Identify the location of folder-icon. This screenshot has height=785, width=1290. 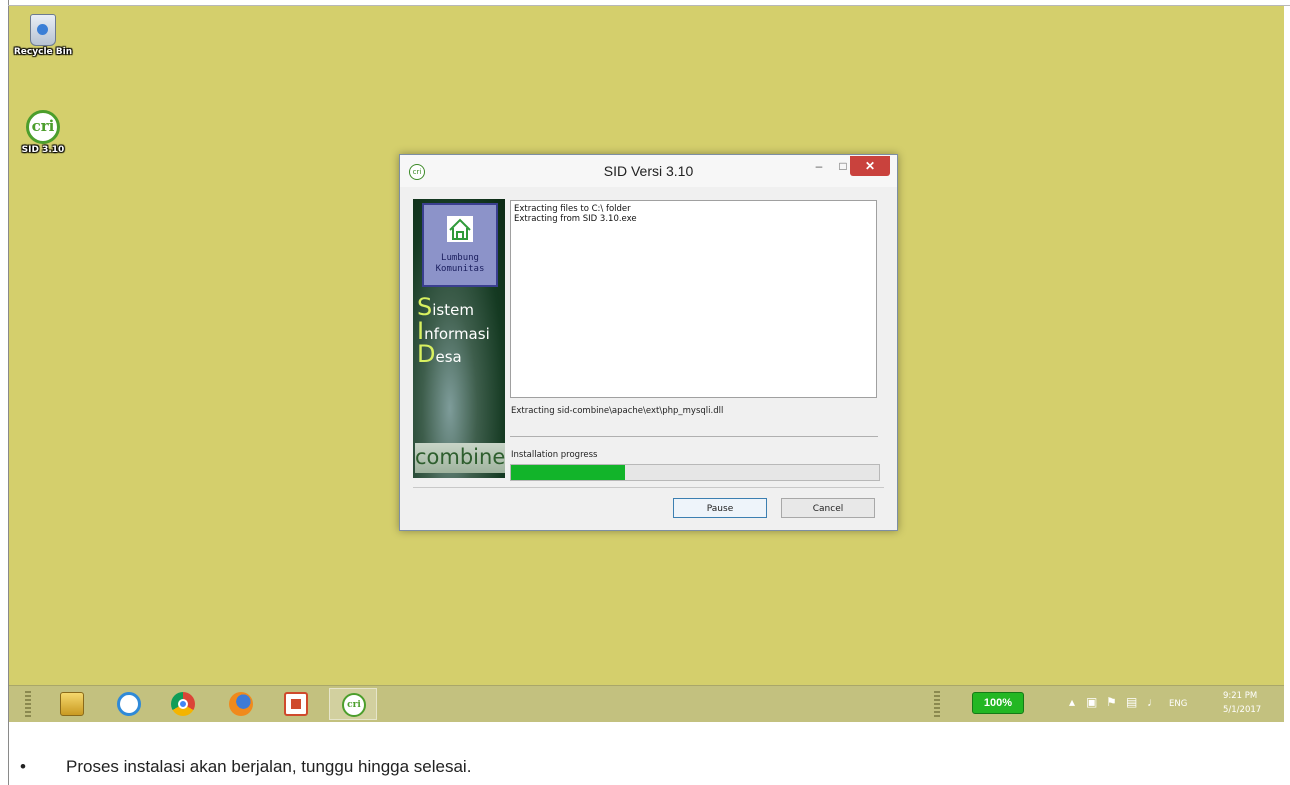
(72, 704).